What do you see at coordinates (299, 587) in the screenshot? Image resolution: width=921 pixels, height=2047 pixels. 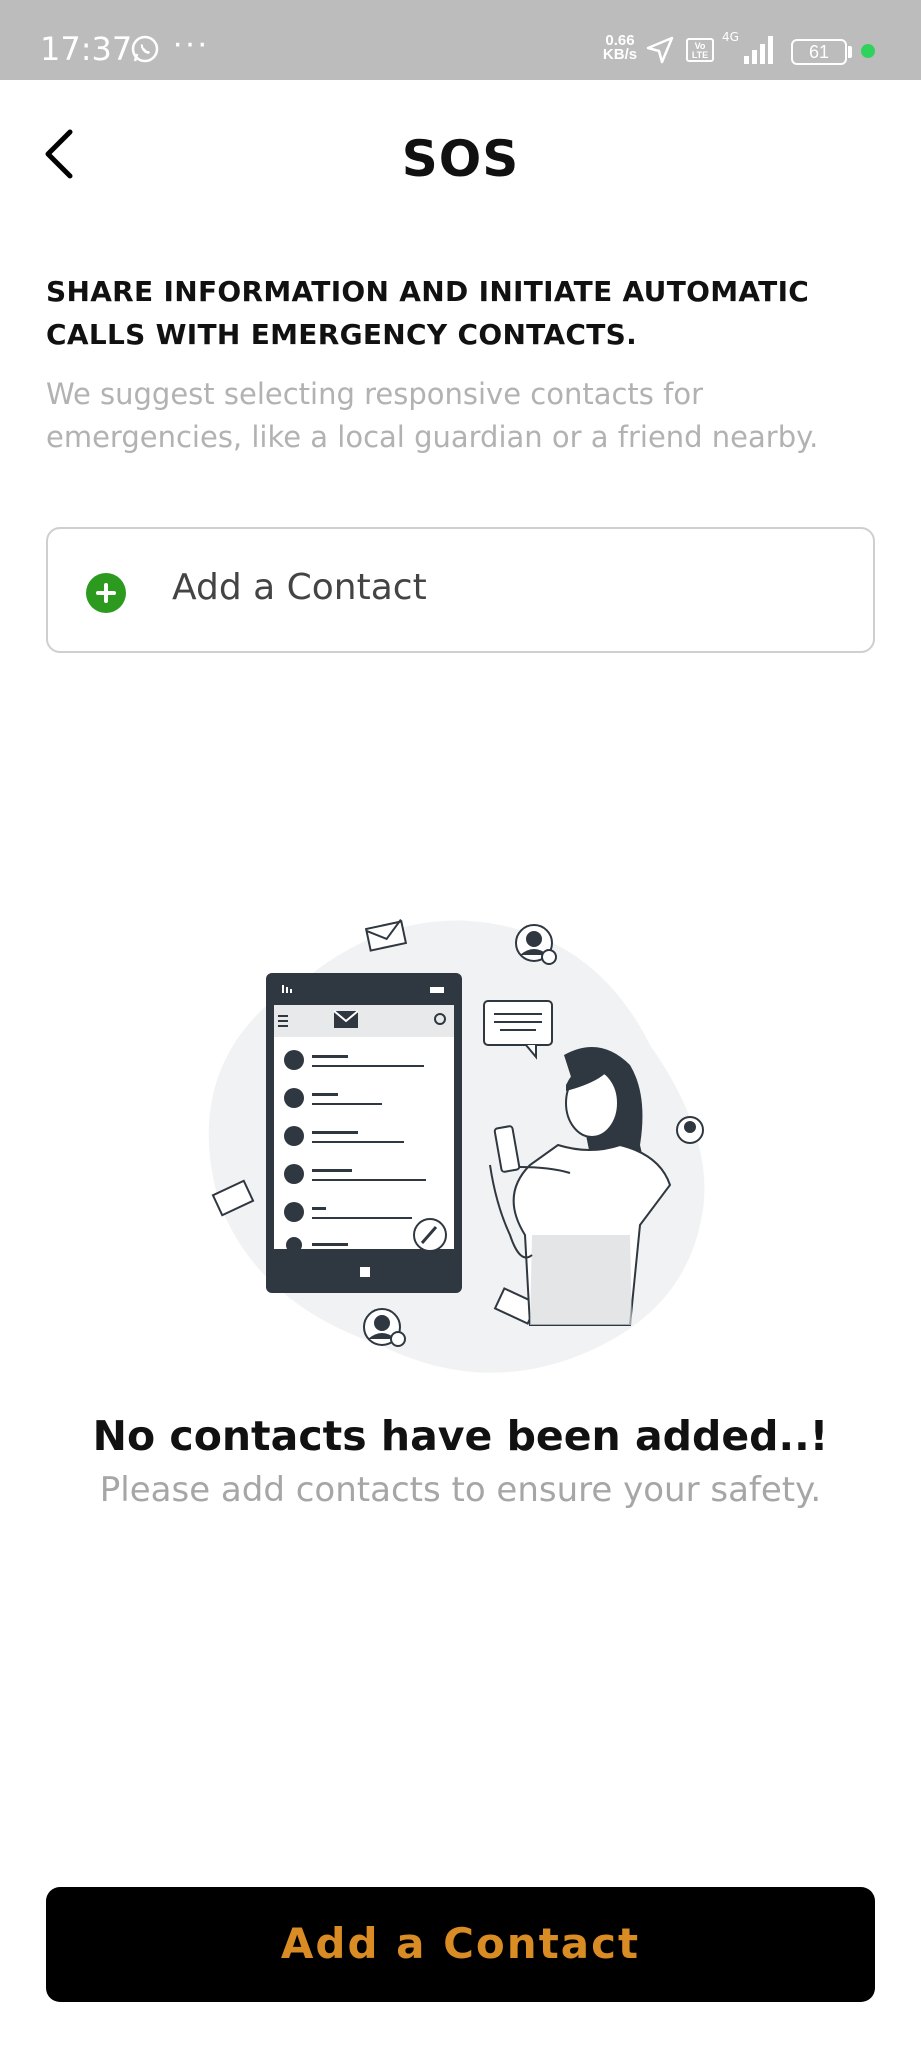 I see `add-contact-row-label: Add a Contact` at bounding box center [299, 587].